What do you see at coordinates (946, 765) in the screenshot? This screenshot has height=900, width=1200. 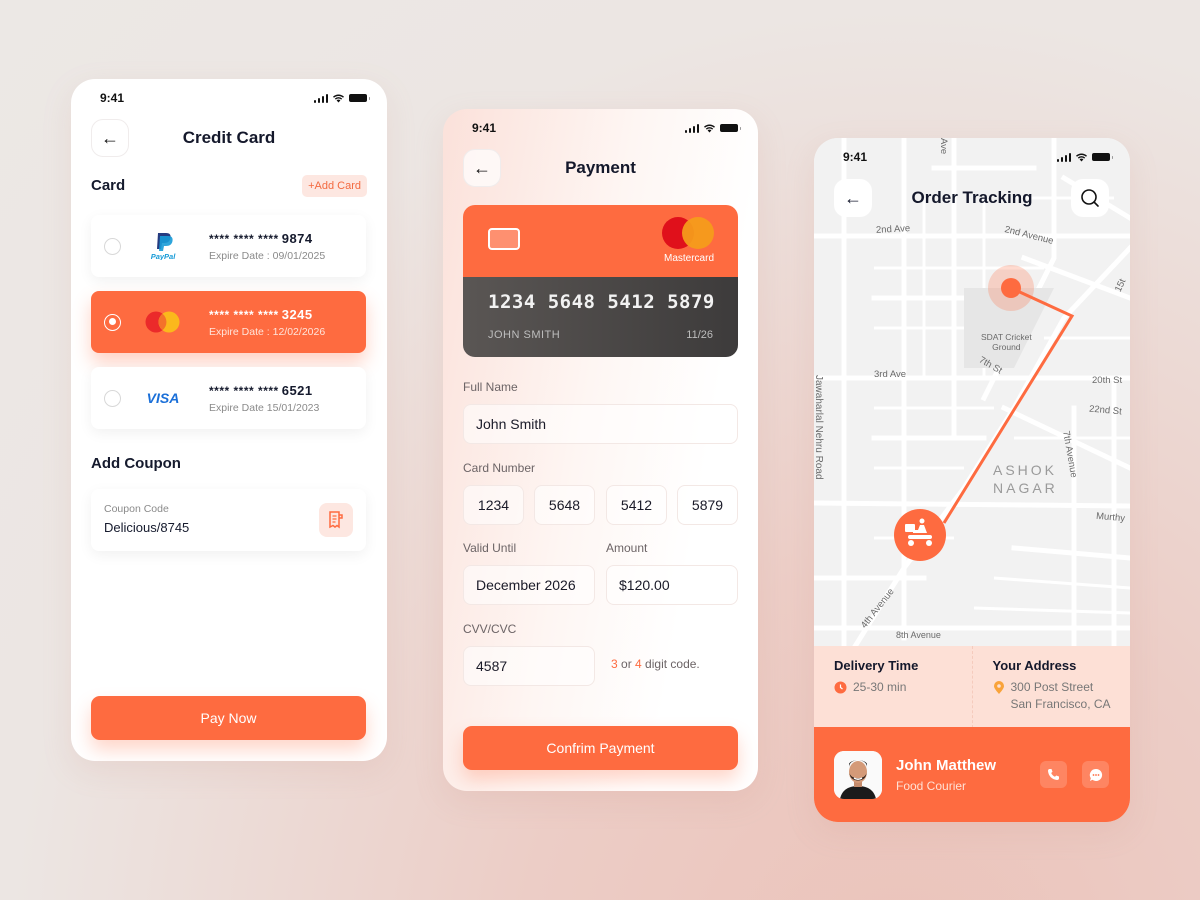 I see `courier-name: John Matthew` at bounding box center [946, 765].